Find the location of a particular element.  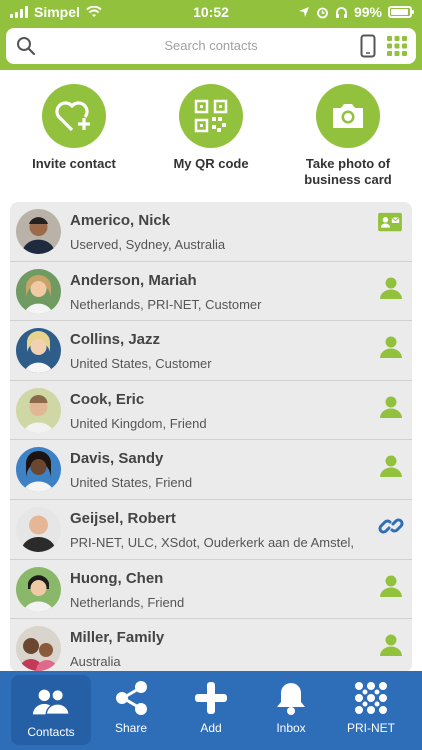

contact-name: Collins, Jazz is located at coordinates (115, 340).